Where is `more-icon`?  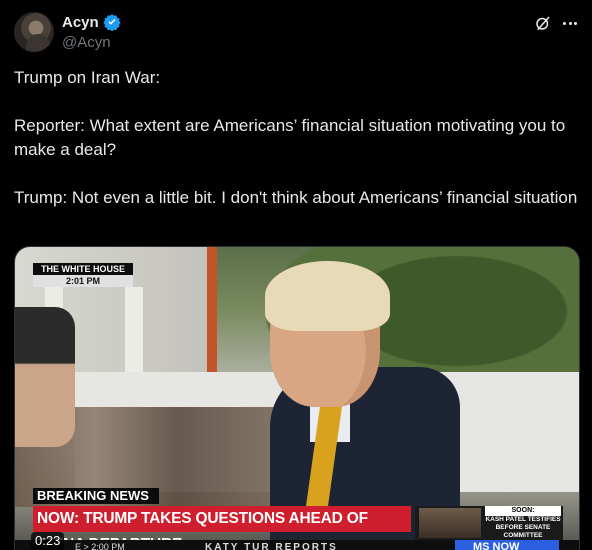 more-icon is located at coordinates (570, 23).